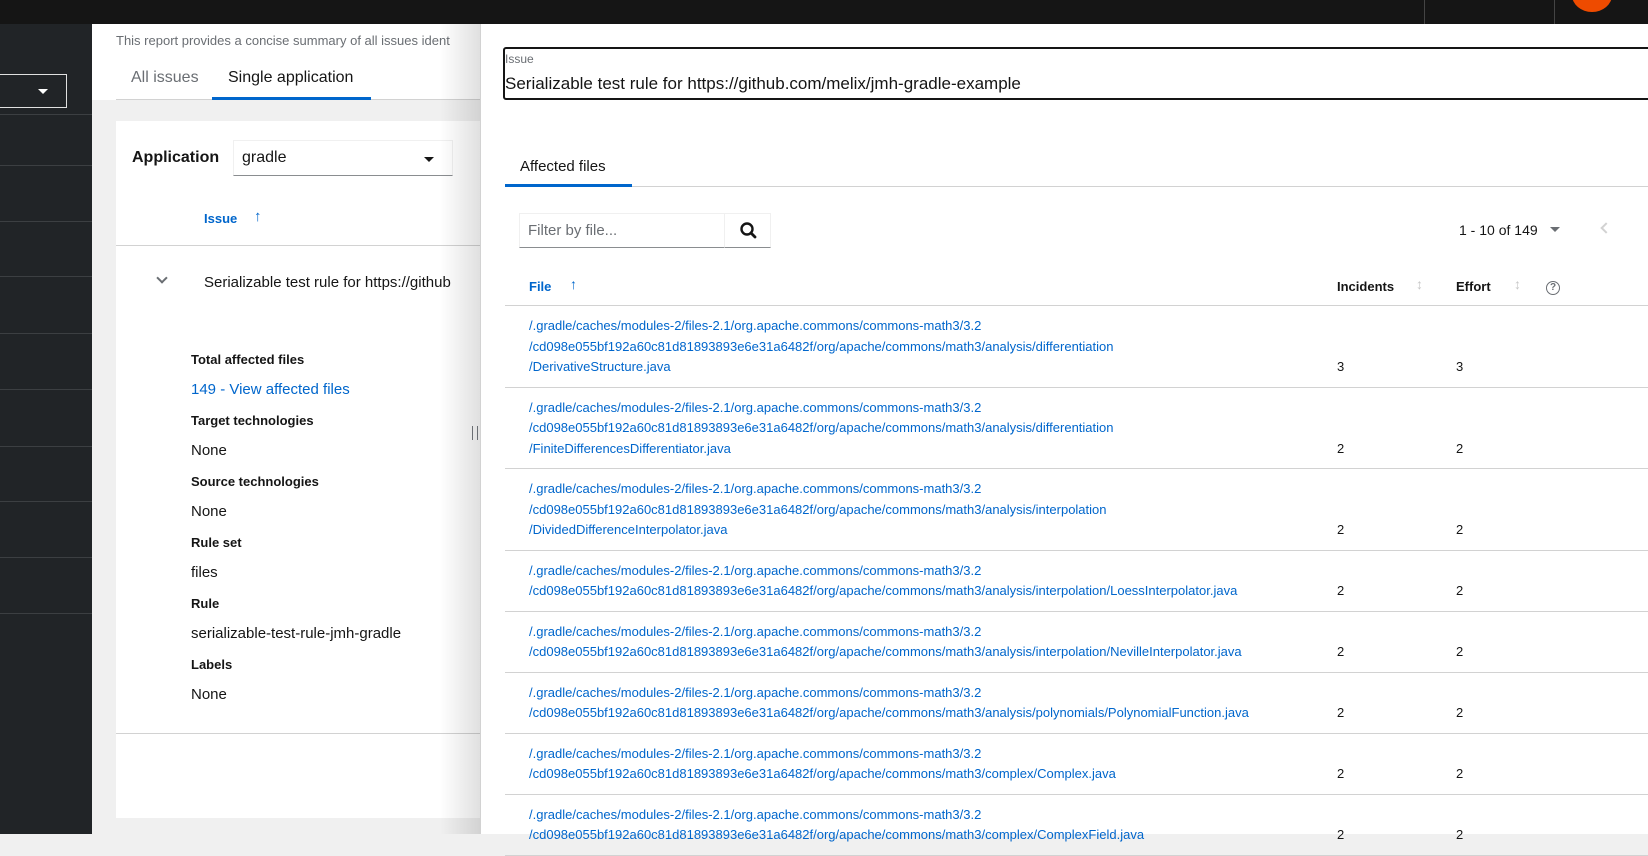 The width and height of the screenshot is (1648, 856). I want to click on search-button, so click(747, 230).